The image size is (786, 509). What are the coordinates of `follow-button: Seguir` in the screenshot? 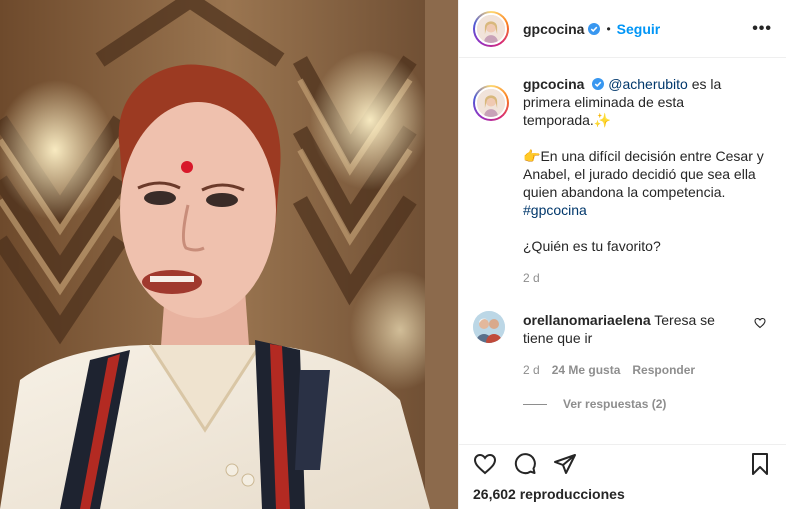 It's located at (639, 29).